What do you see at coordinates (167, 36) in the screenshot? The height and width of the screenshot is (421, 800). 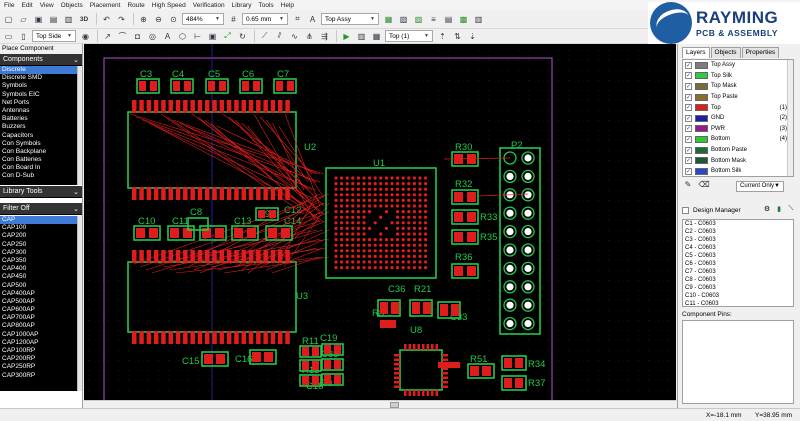 I see `place-text-icon: A` at bounding box center [167, 36].